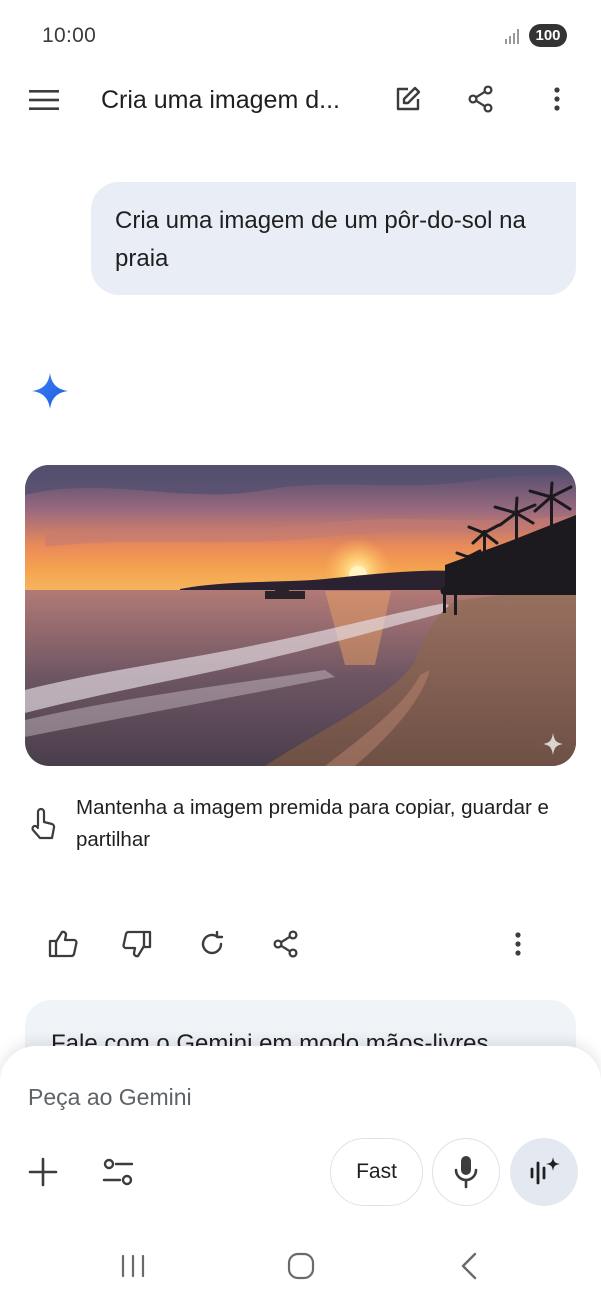  I want to click on home-icon, so click(301, 1266).